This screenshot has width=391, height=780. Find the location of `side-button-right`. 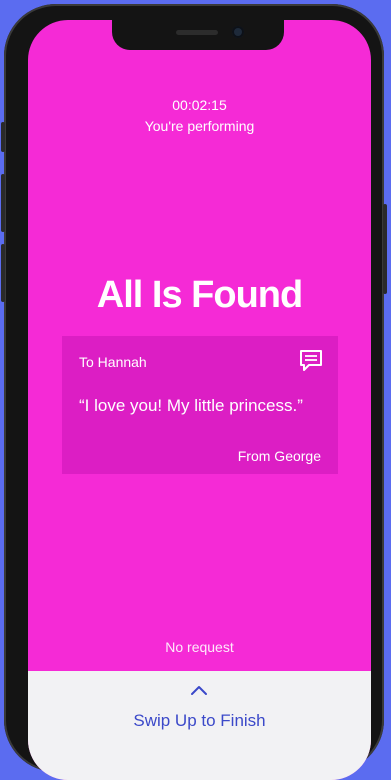

side-button-right is located at coordinates (385, 249).